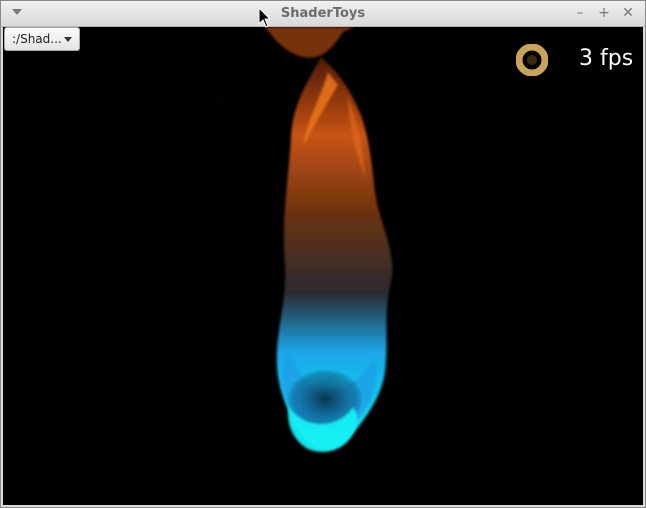 Image resolution: width=646 pixels, height=508 pixels. What do you see at coordinates (532, 60) in the screenshot?
I see `ring-icon` at bounding box center [532, 60].